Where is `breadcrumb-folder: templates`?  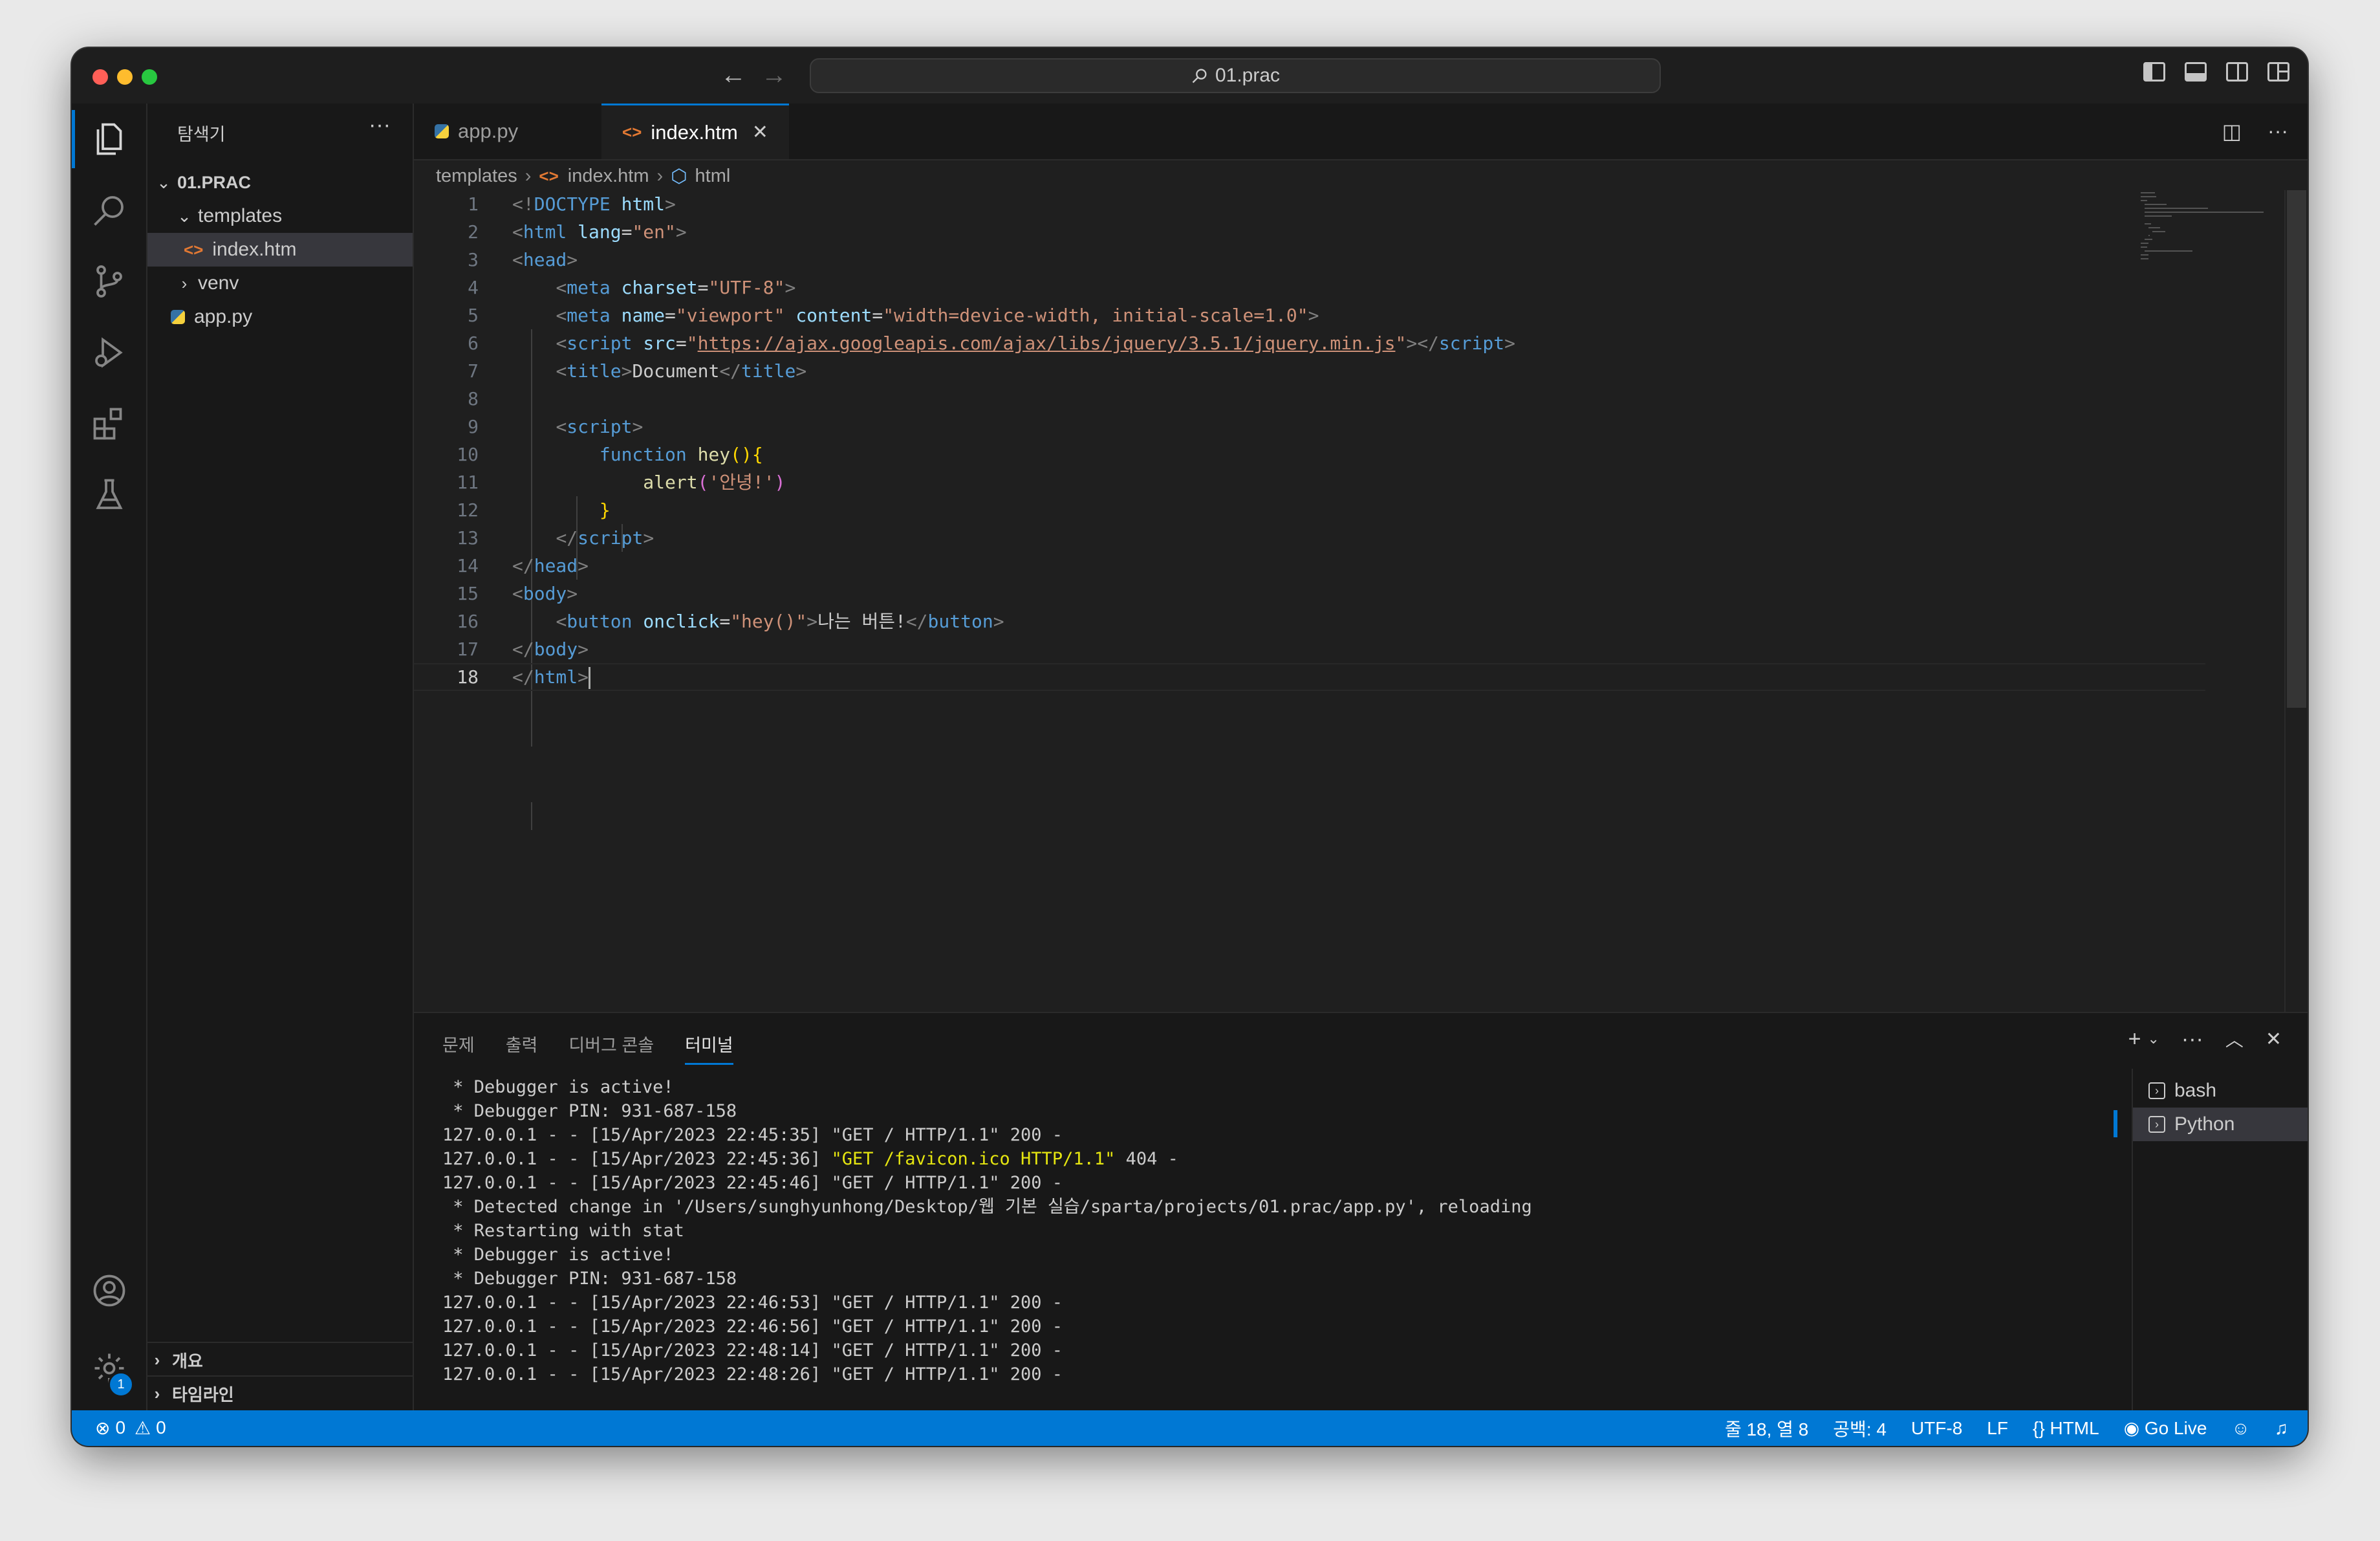 breadcrumb-folder: templates is located at coordinates (476, 176).